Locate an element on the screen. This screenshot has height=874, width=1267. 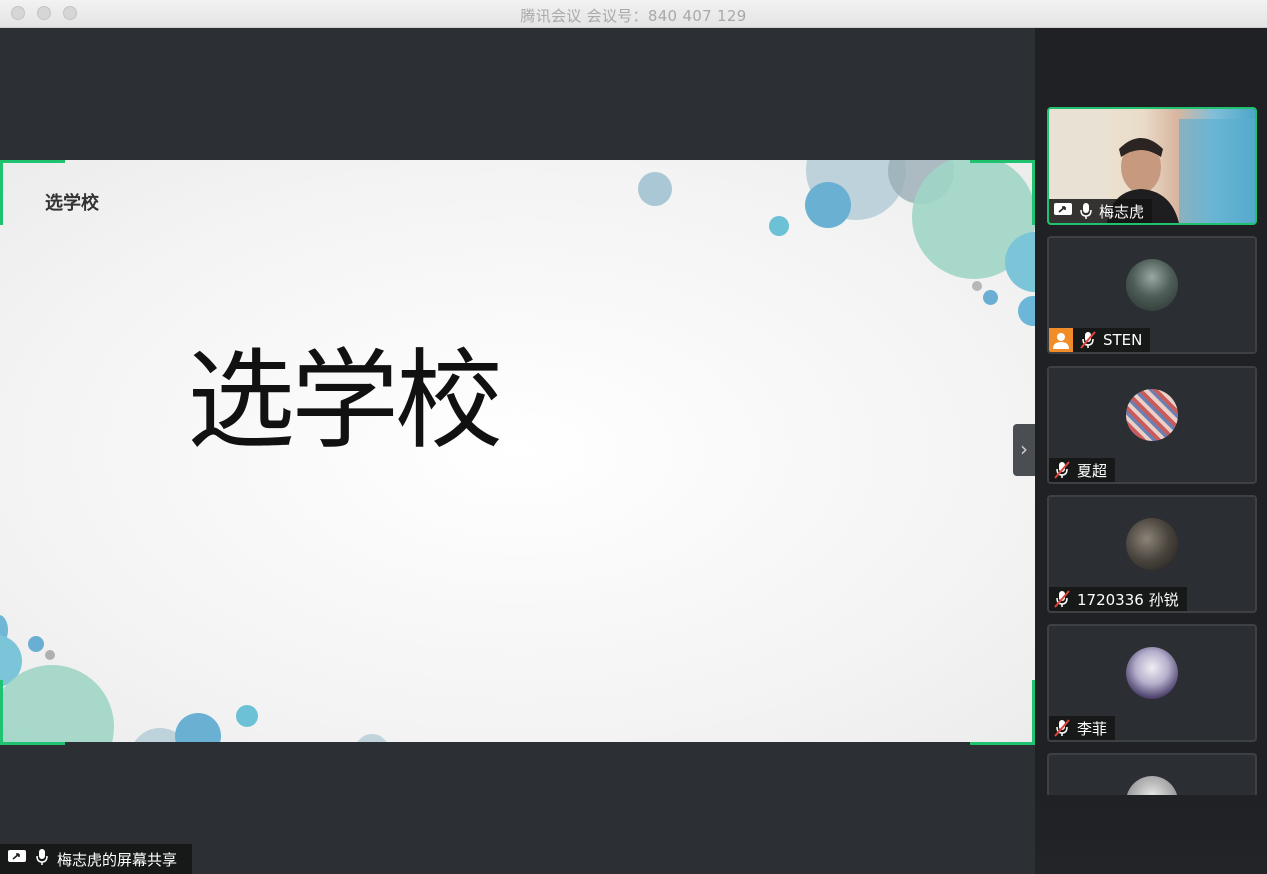
participant-tile: 1720336 孙锐 is located at coordinates (1152, 554).